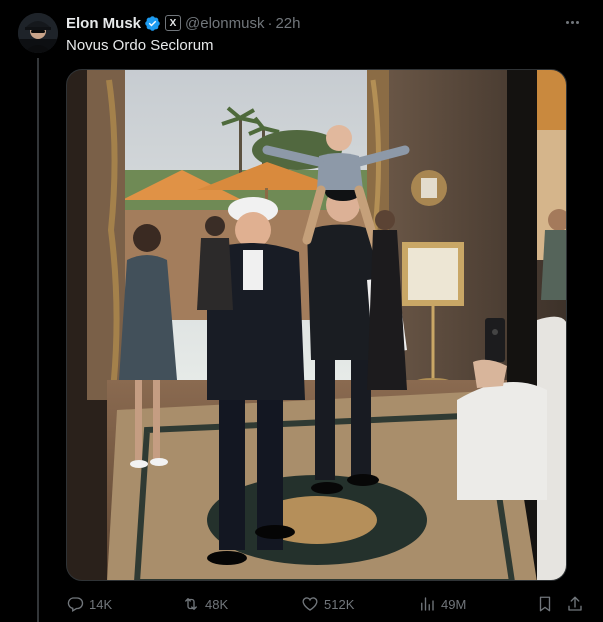 The image size is (603, 622). Describe the element at coordinates (101, 604) in the screenshot. I see `reply-count: 14K` at that location.